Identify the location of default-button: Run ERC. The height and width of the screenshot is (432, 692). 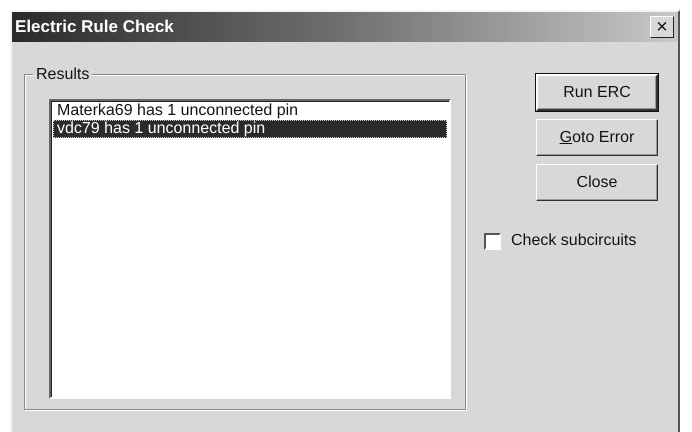
(597, 92).